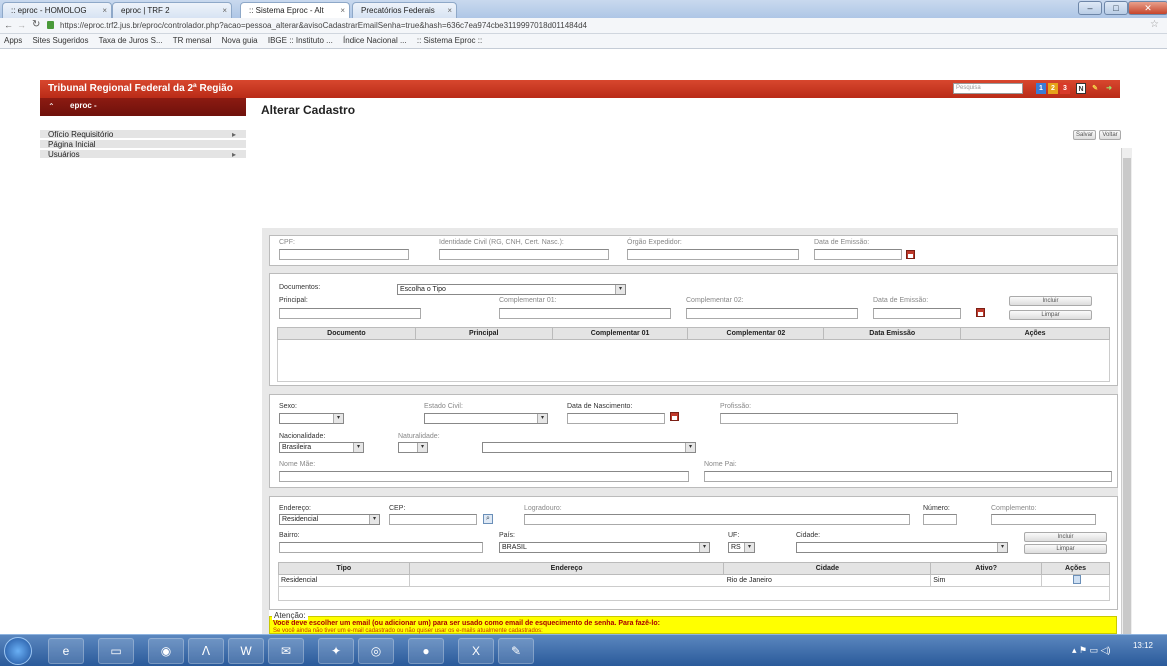 The width and height of the screenshot is (1167, 666). Describe the element at coordinates (1065, 549) in the screenshot. I see `clear-address-button: Limpar` at that location.